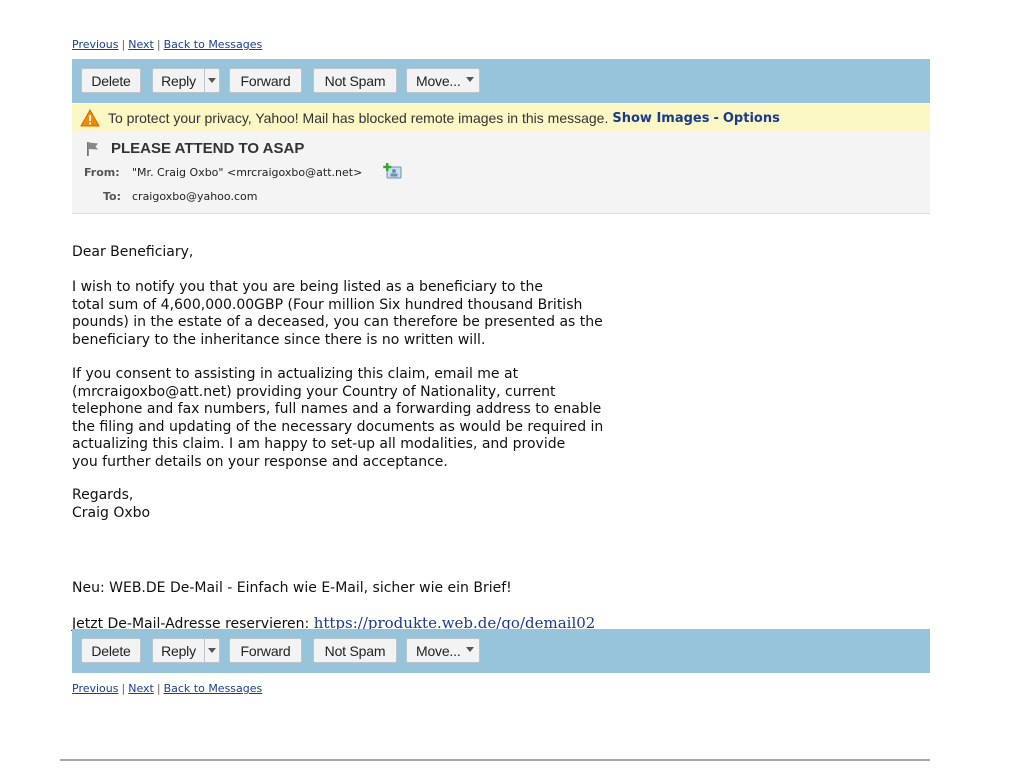  Describe the element at coordinates (195, 196) in the screenshot. I see `to-value: craigoxbo@yahoo.com` at that location.